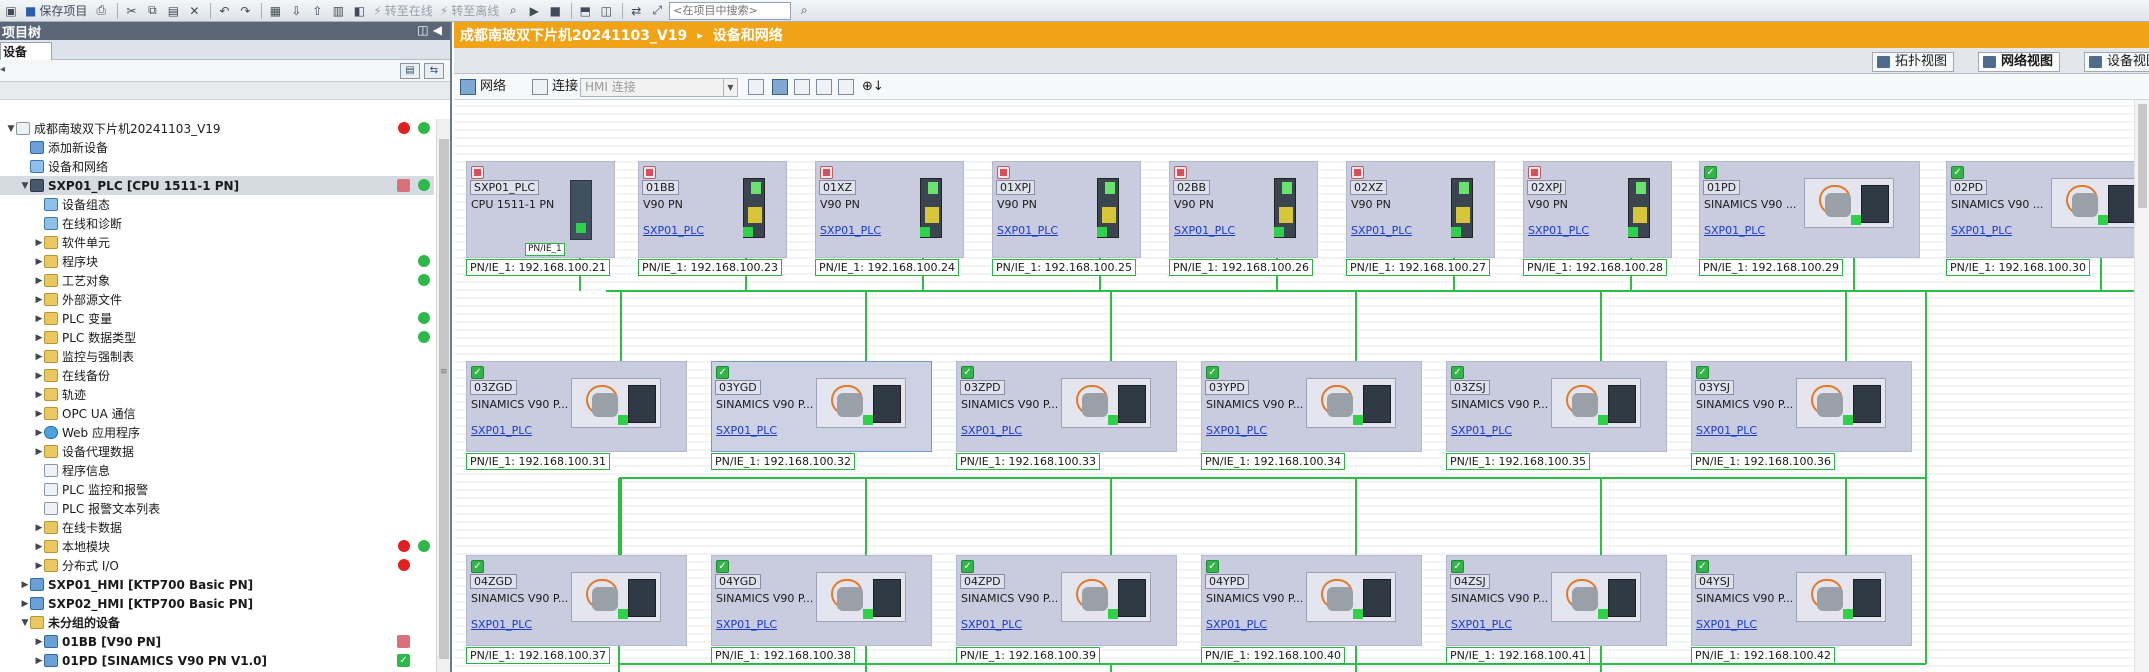 This screenshot has width=2149, height=672. Describe the element at coordinates (802, 87) in the screenshot. I see `page-break-icon` at that location.